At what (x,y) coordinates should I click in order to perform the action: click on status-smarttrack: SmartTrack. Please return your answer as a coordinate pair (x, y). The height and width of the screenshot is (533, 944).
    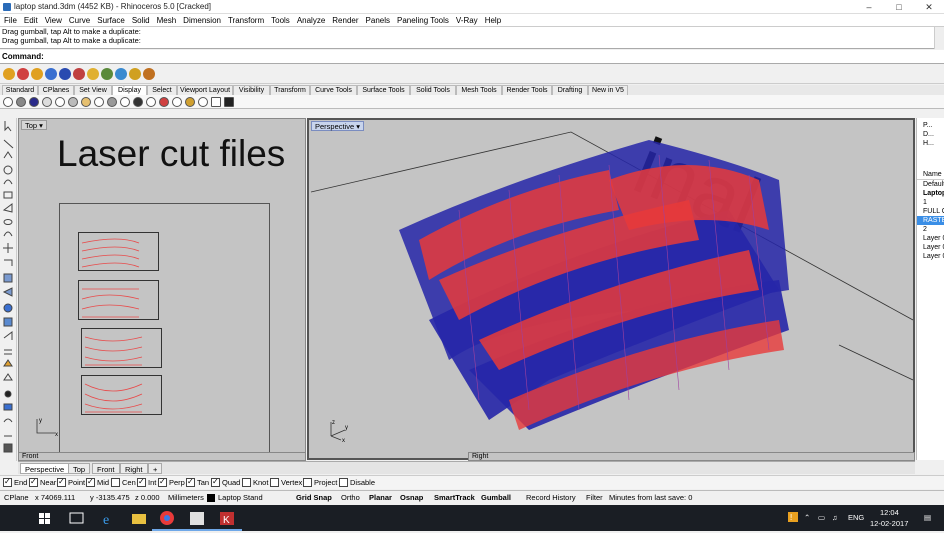
    Looking at the image, I should click on (454, 498).